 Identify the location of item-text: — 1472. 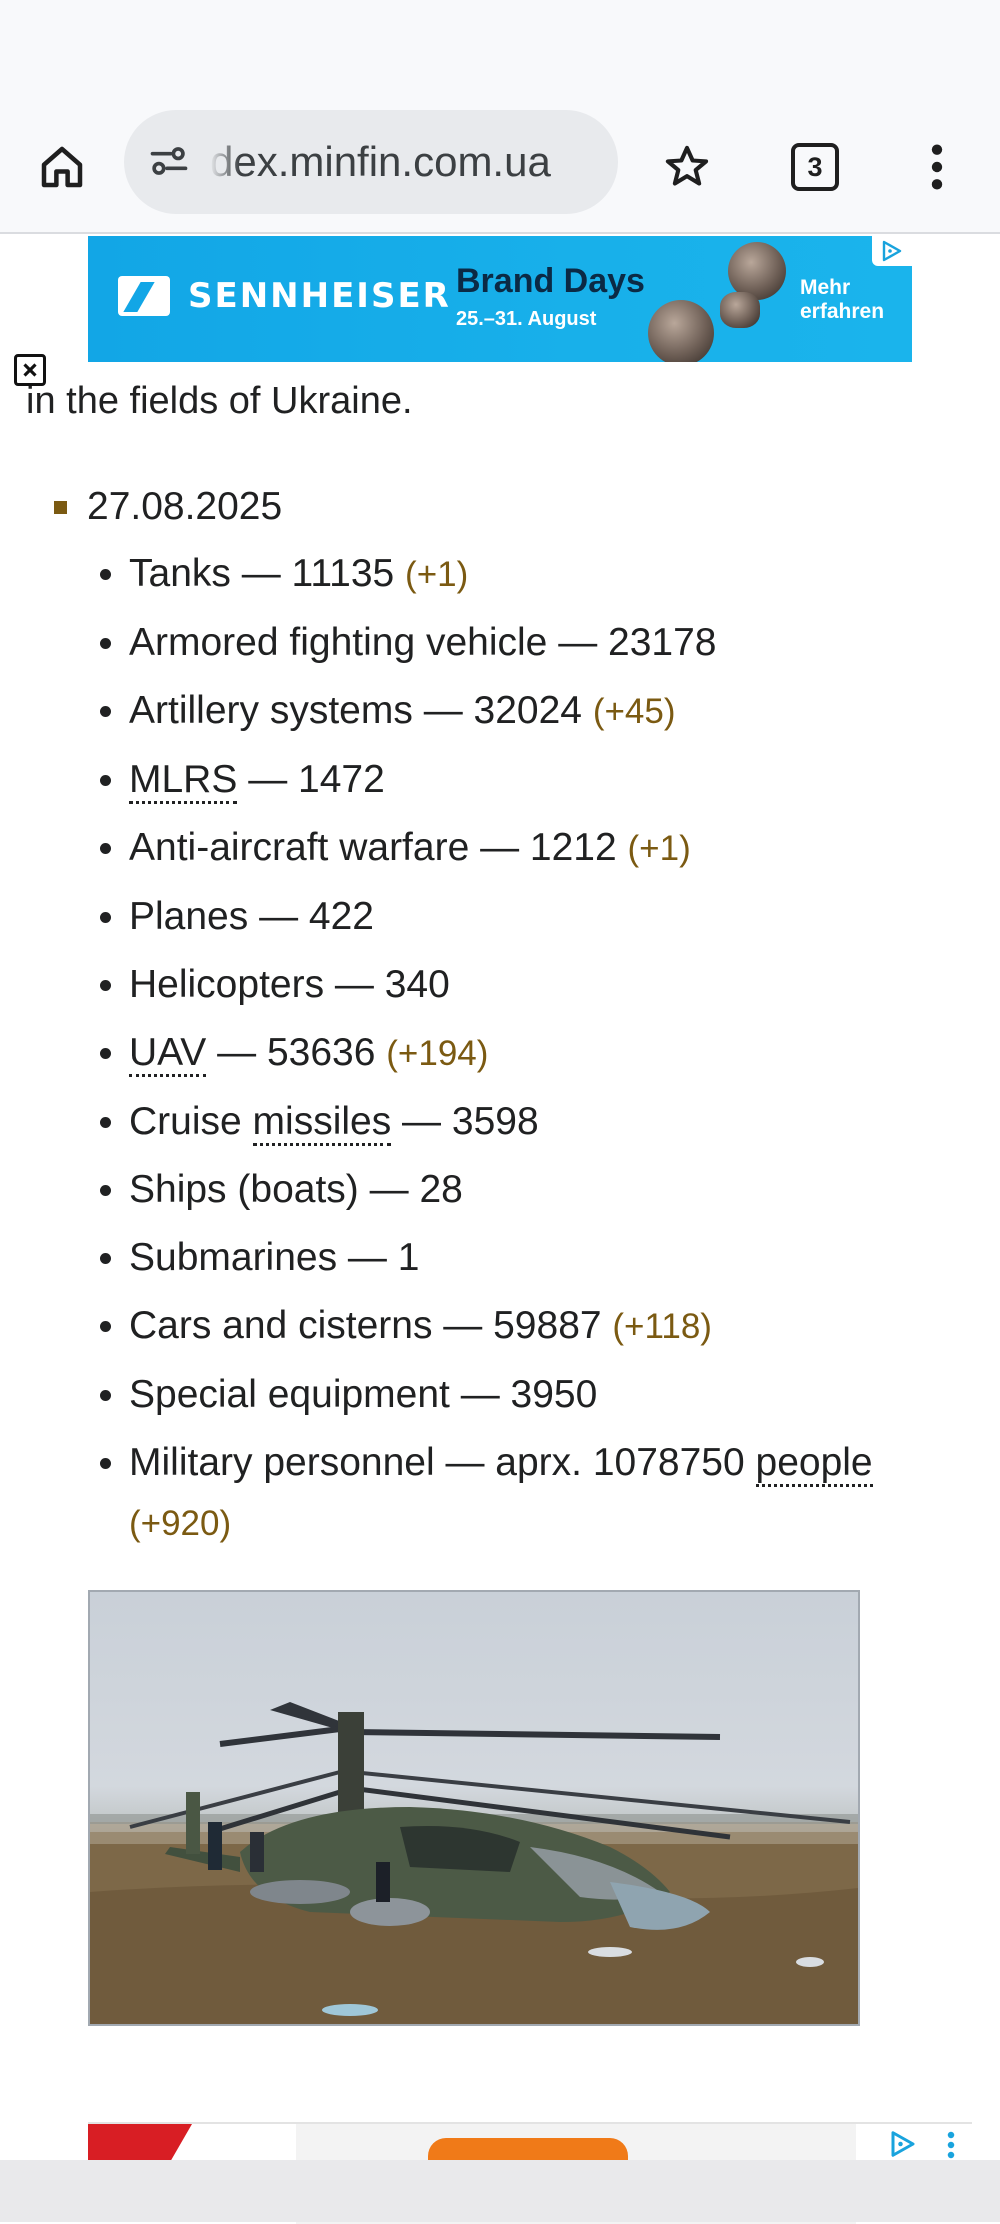
(311, 779).